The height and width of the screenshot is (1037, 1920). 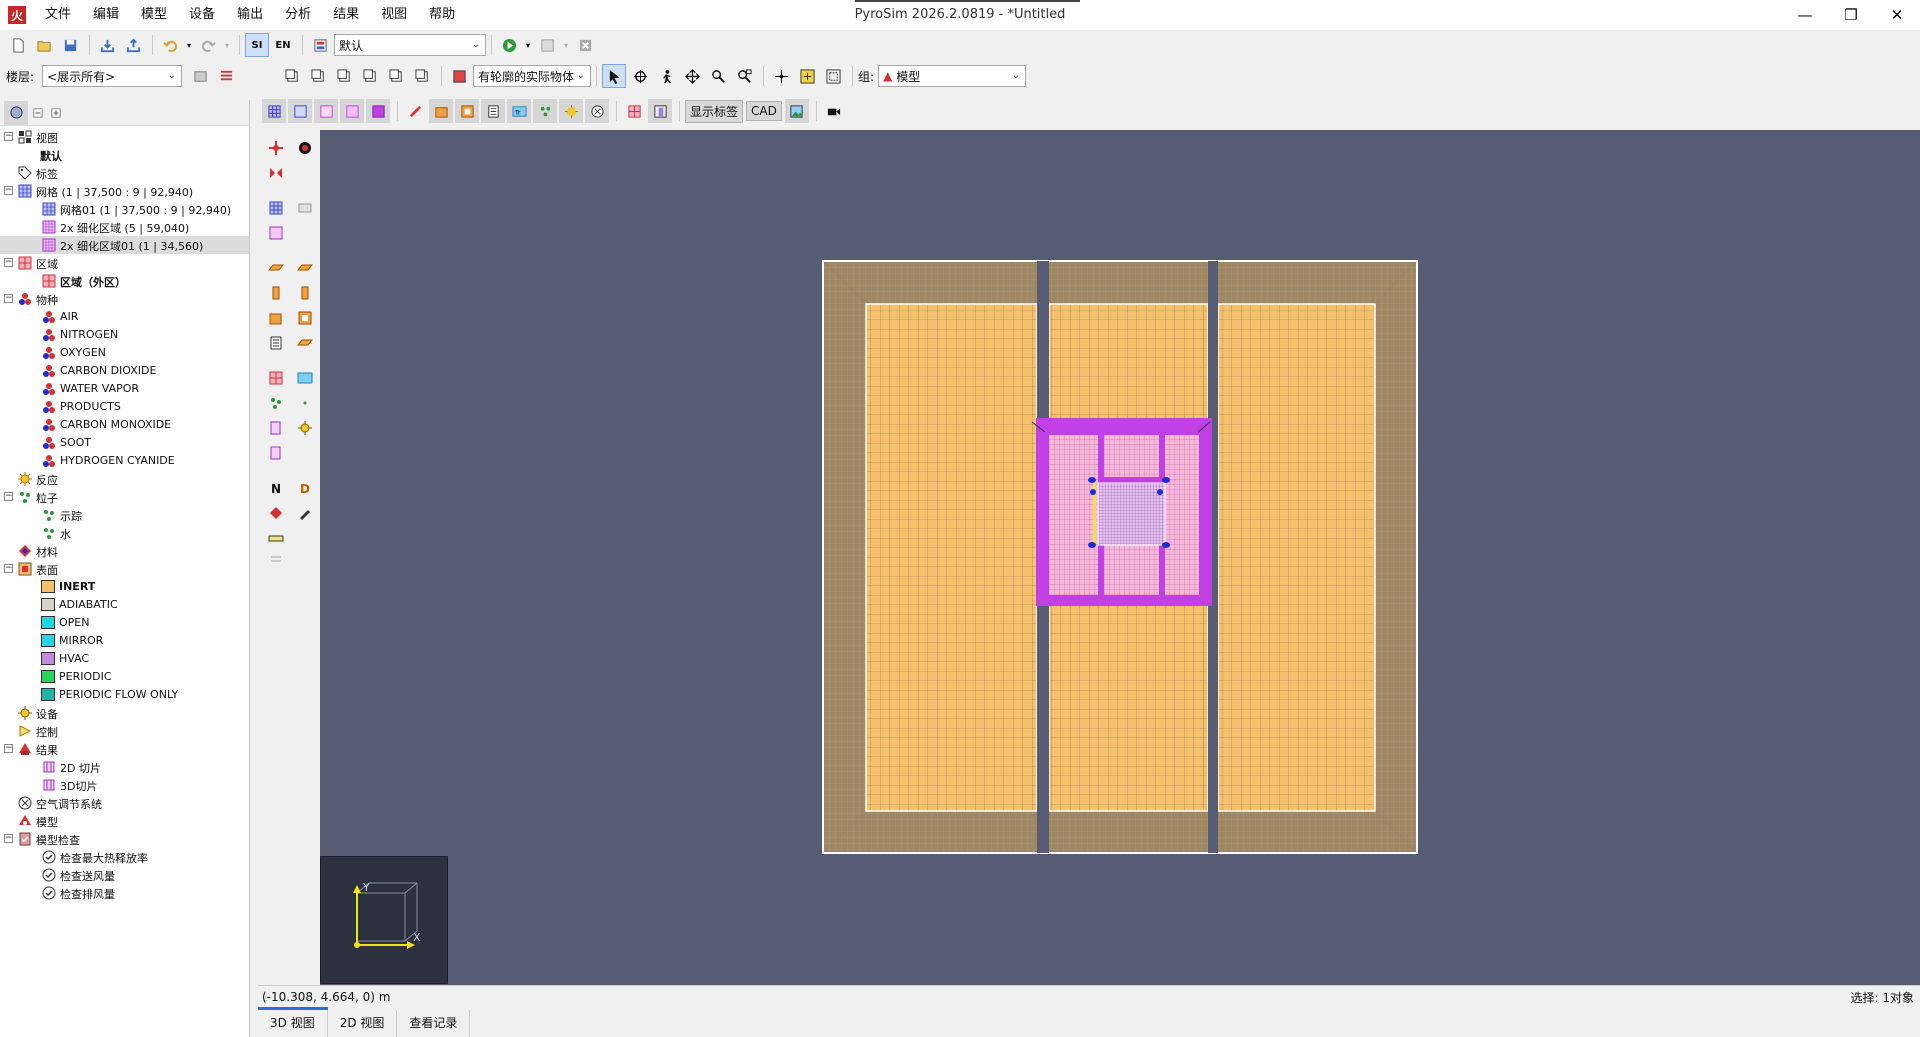 I want to click on tab-2d-view: 2D 视图, so click(x=363, y=1023).